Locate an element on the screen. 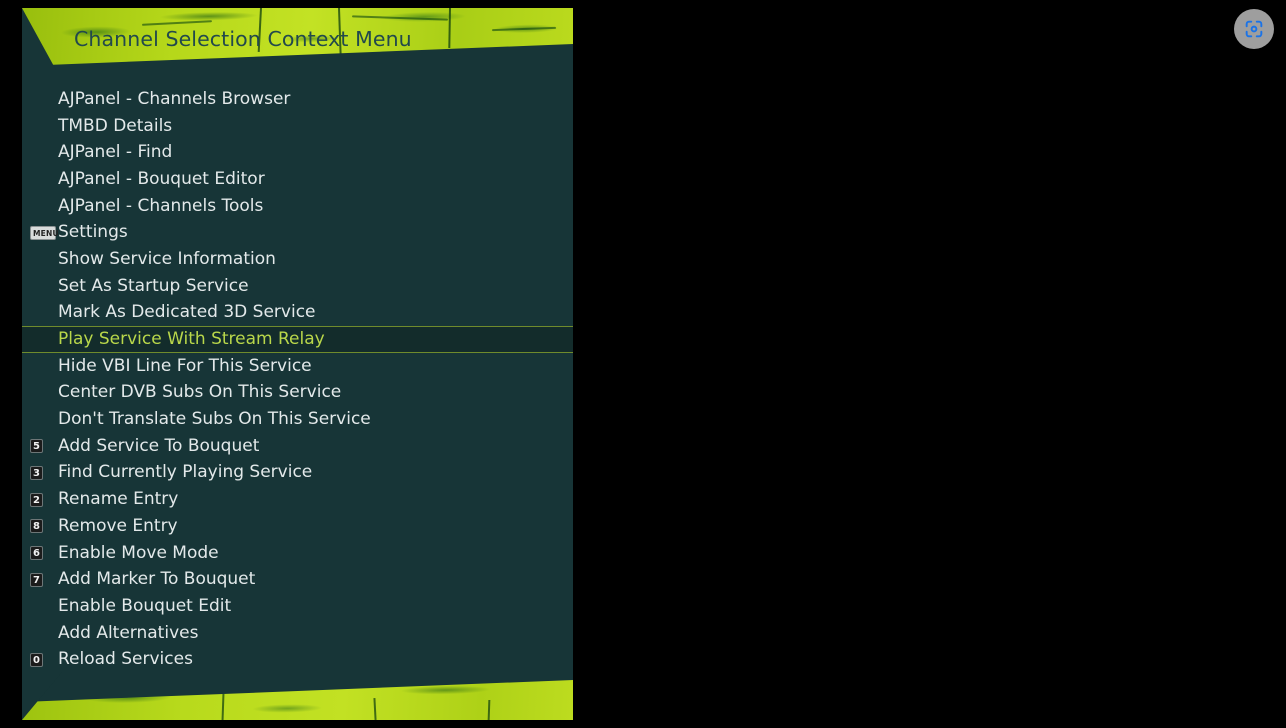 The image size is (1286, 728). menu-item-label: Add Alternatives is located at coordinates (128, 632).